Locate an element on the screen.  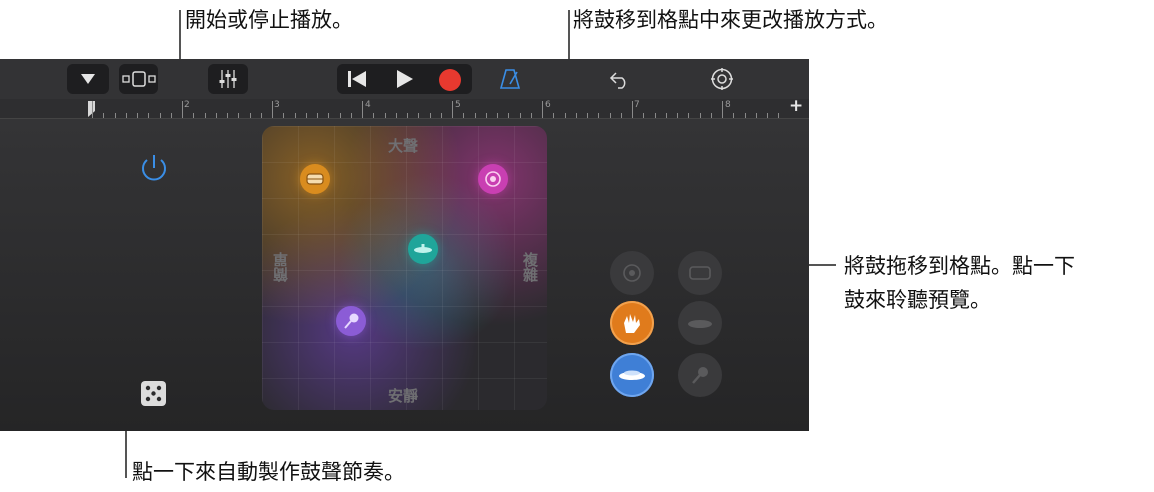
cymbal-icon is located at coordinates (700, 324).